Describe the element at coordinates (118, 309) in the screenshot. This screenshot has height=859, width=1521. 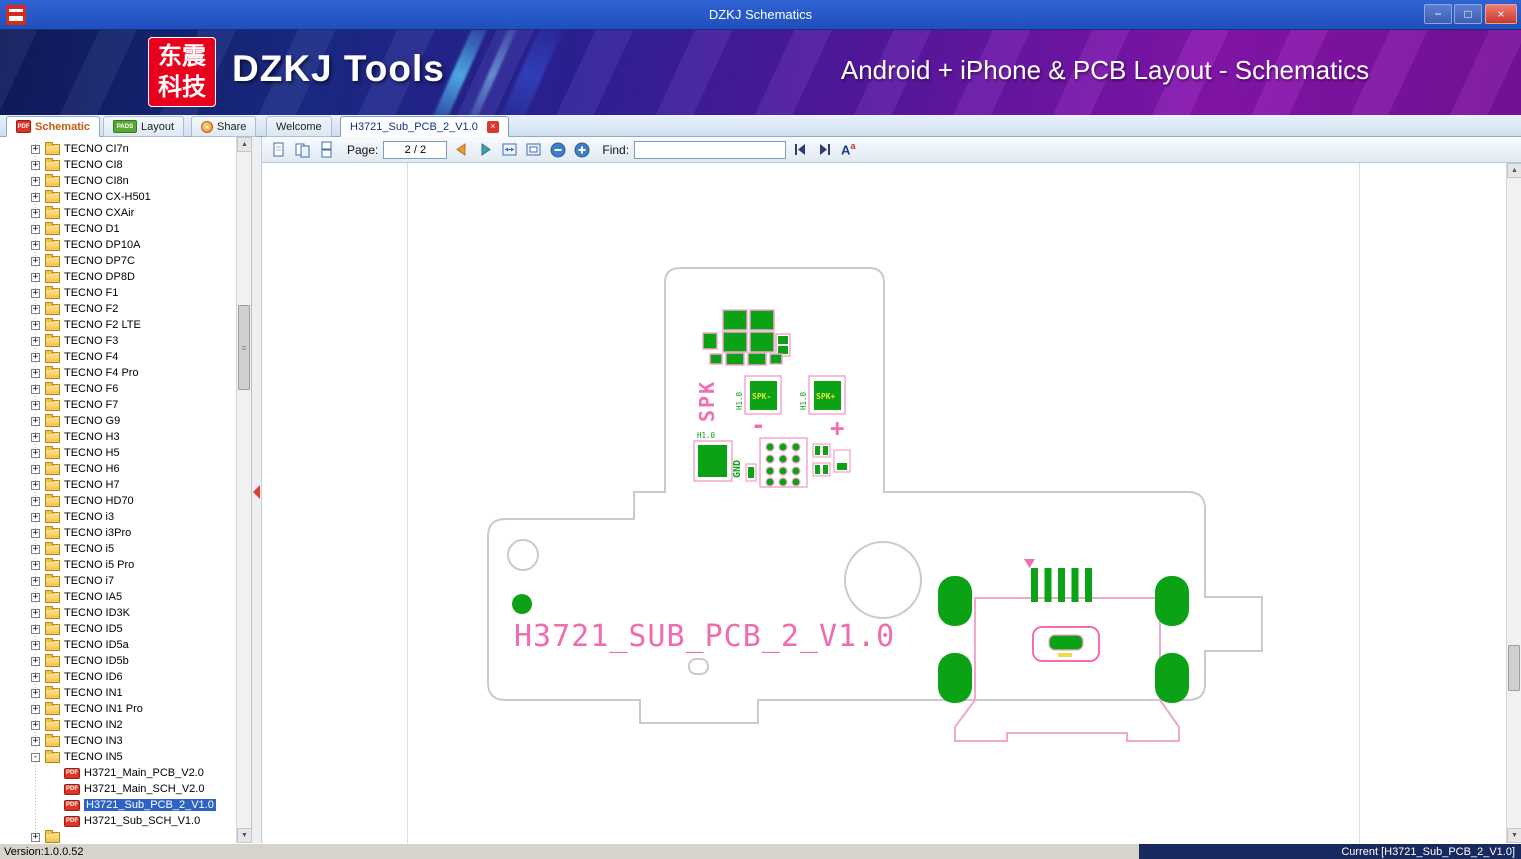
I see `tree-folder: + TECNO F2` at that location.